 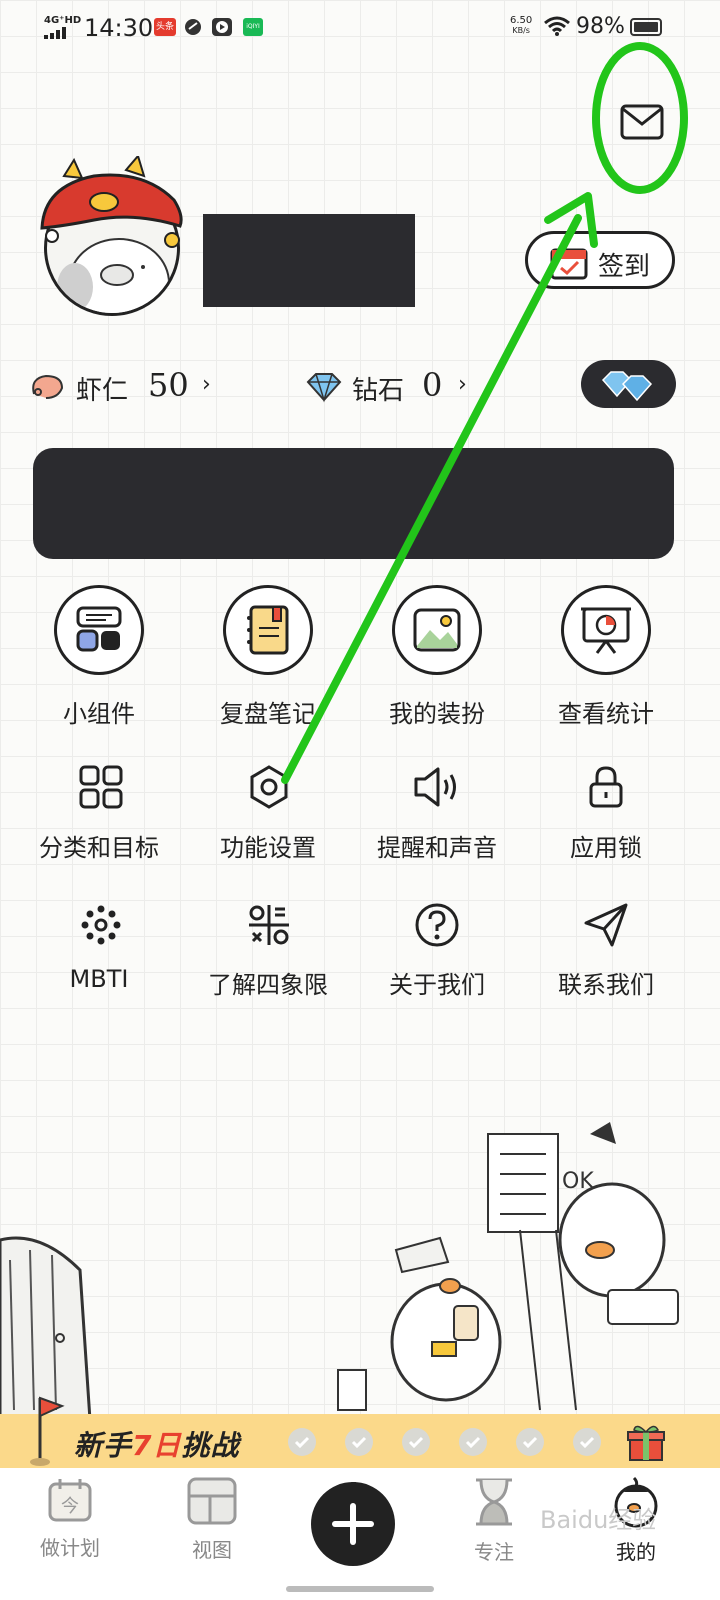 What do you see at coordinates (99, 979) in the screenshot?
I see `mbti-label: MBTI` at bounding box center [99, 979].